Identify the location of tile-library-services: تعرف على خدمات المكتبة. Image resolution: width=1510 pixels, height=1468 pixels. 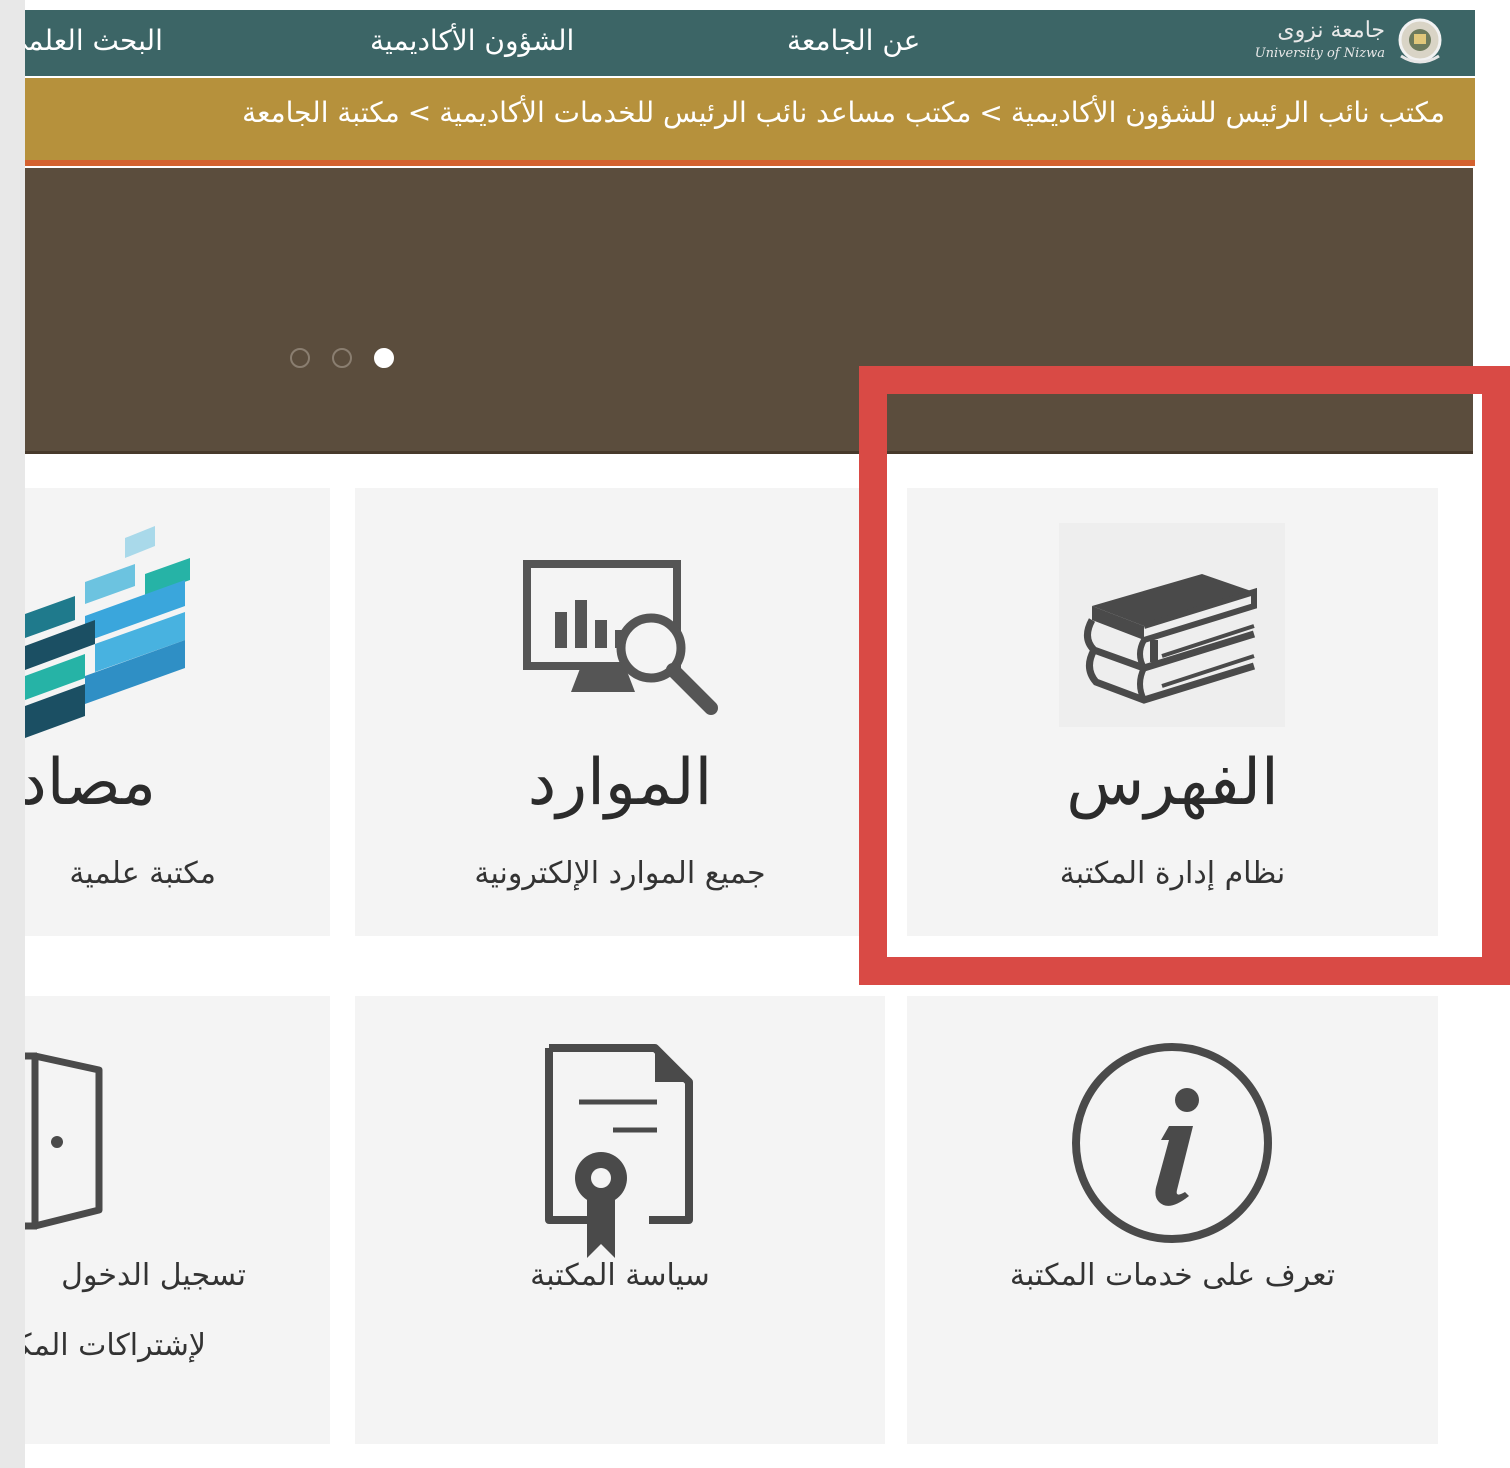
(1172, 1220).